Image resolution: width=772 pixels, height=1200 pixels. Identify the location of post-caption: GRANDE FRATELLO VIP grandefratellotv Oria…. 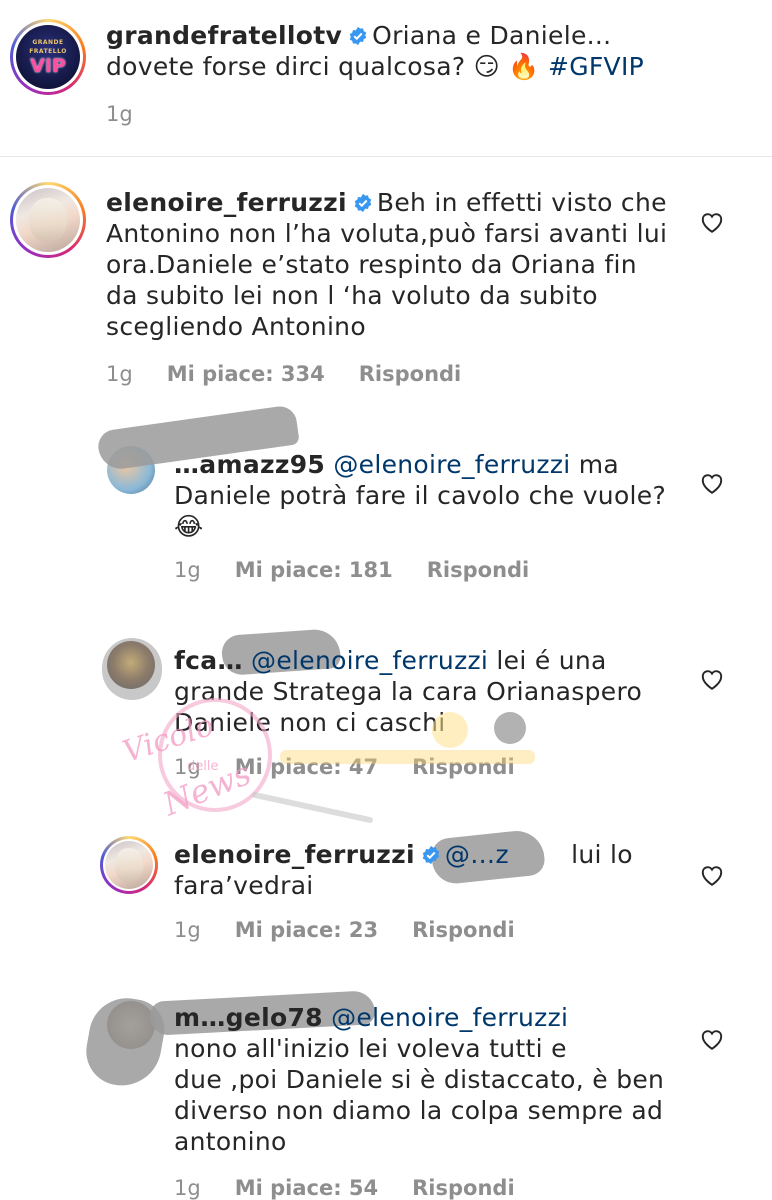
(386, 78).